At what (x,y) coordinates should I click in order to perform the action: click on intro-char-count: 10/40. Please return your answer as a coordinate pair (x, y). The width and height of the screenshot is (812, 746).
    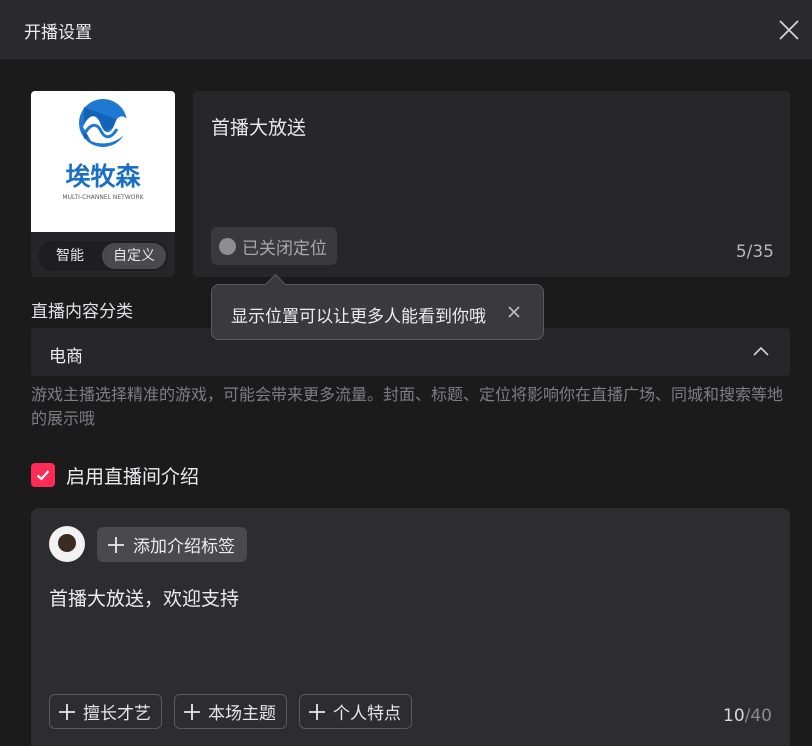
    Looking at the image, I should click on (747, 716).